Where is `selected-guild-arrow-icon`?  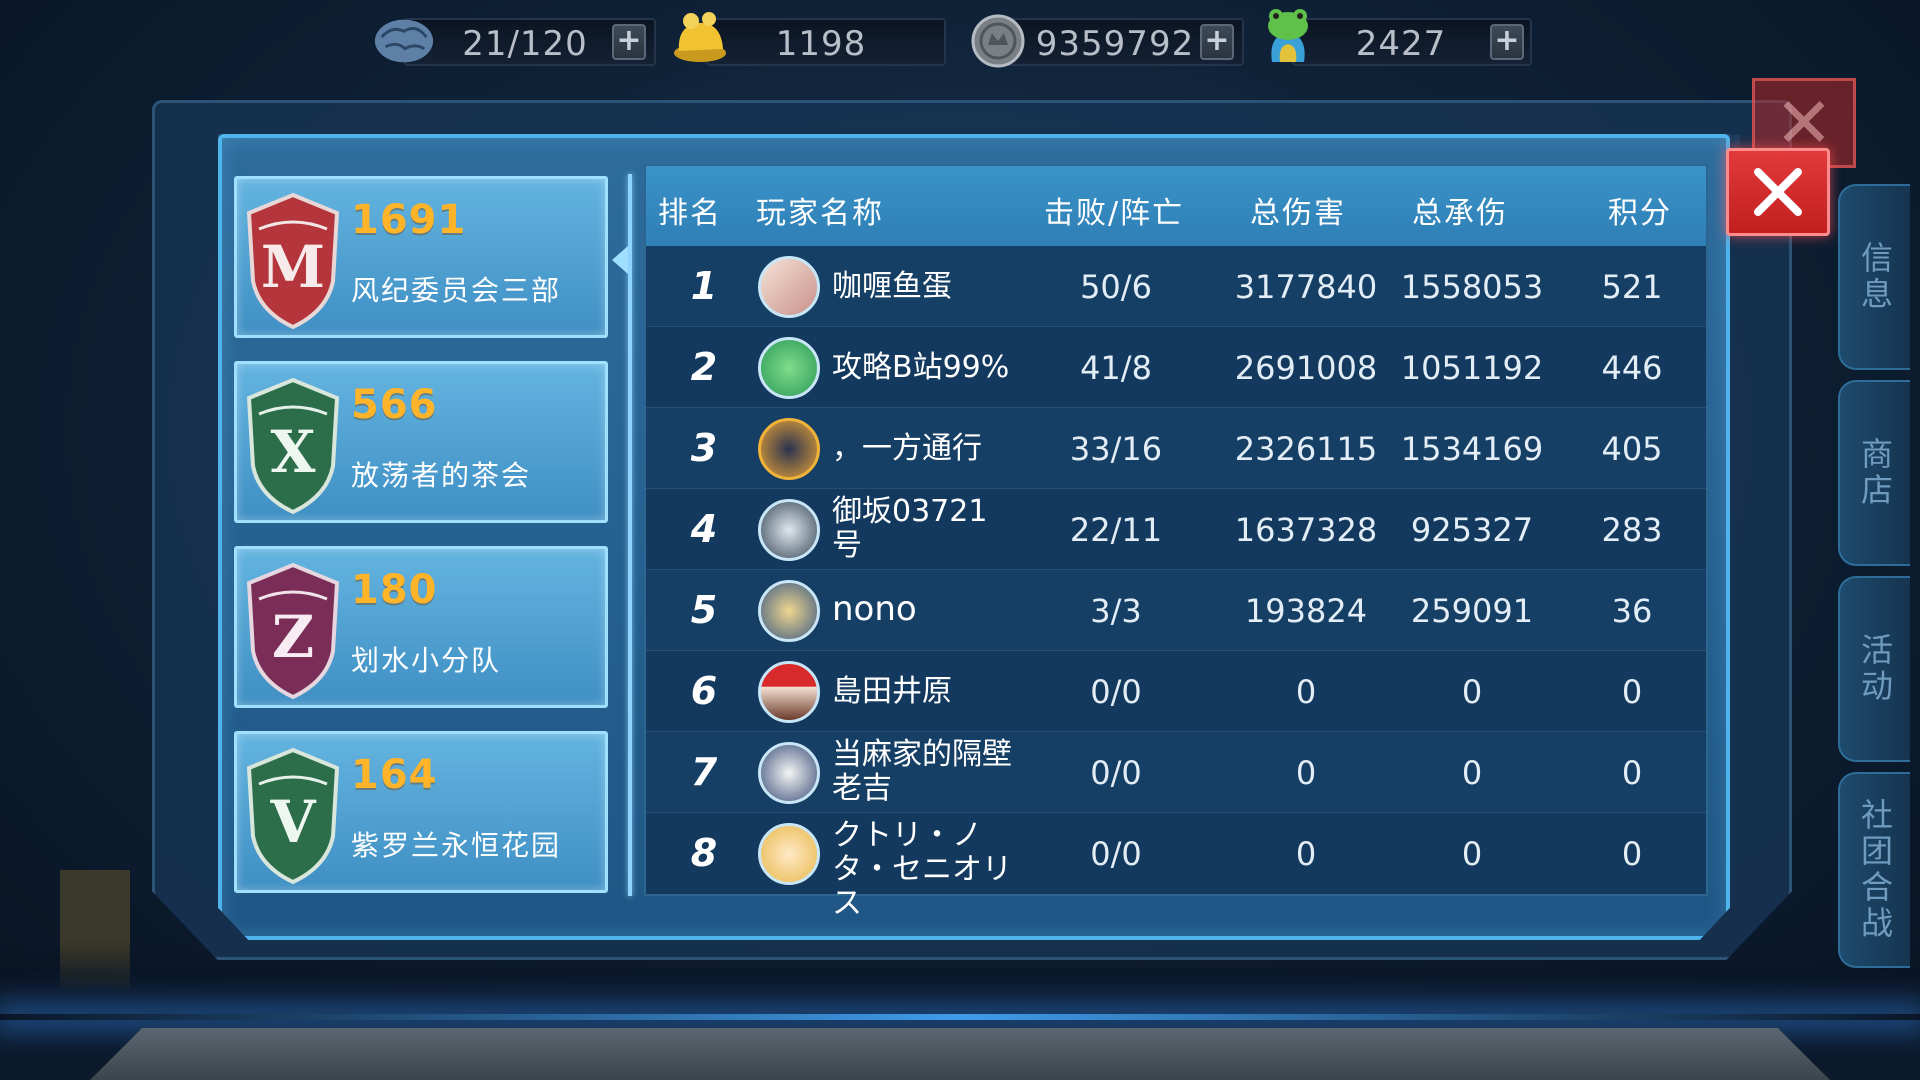 selected-guild-arrow-icon is located at coordinates (620, 260).